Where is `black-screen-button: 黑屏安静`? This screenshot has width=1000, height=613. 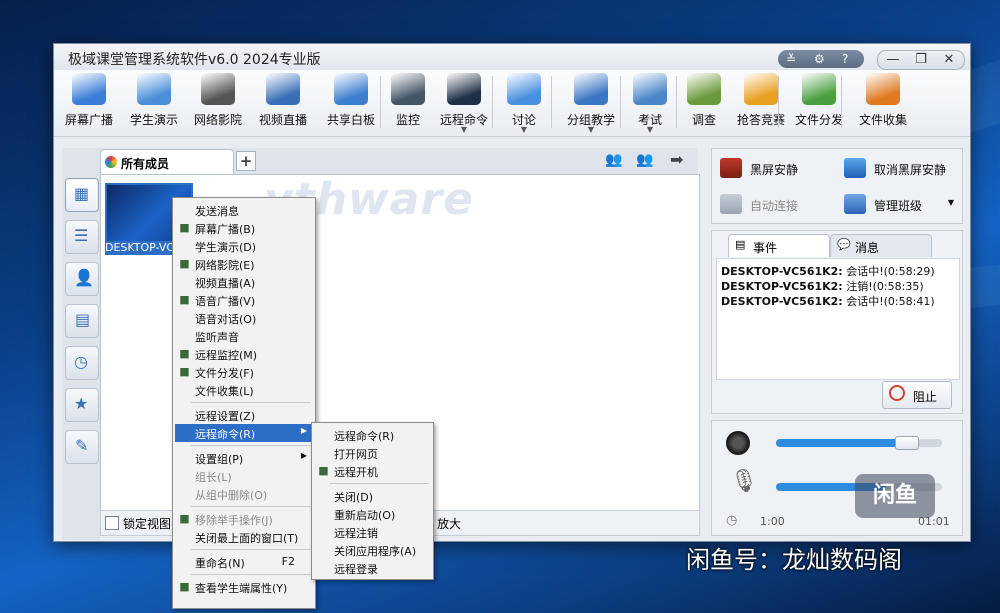 black-screen-button: 黑屏安静 is located at coordinates (775, 168).